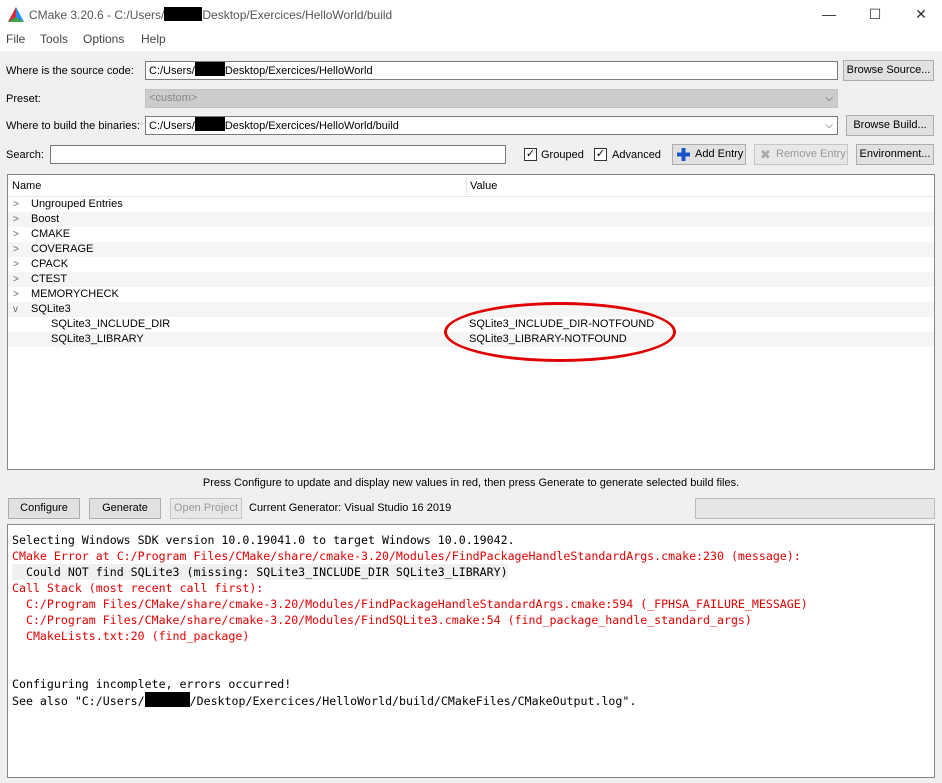  I want to click on tree-group-row: > CTEST, so click(471, 279).